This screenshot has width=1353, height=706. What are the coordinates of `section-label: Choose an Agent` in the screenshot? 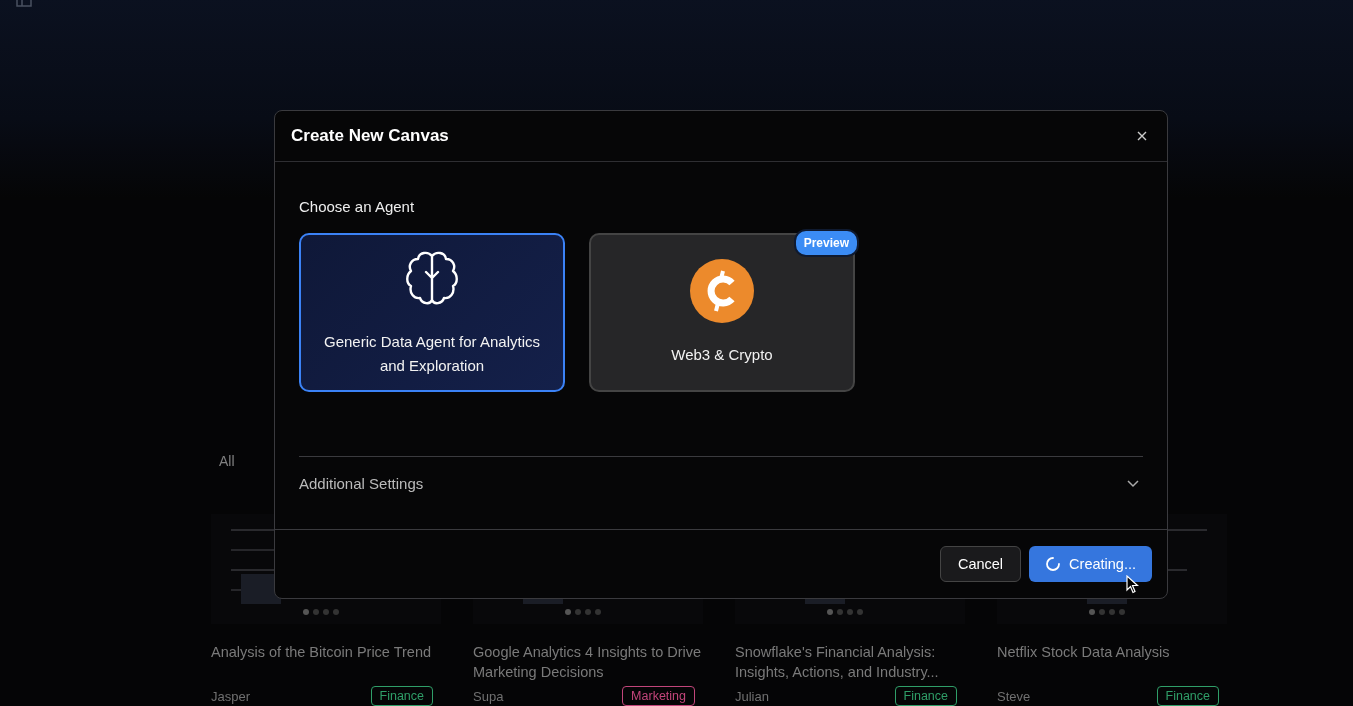 It's located at (357, 206).